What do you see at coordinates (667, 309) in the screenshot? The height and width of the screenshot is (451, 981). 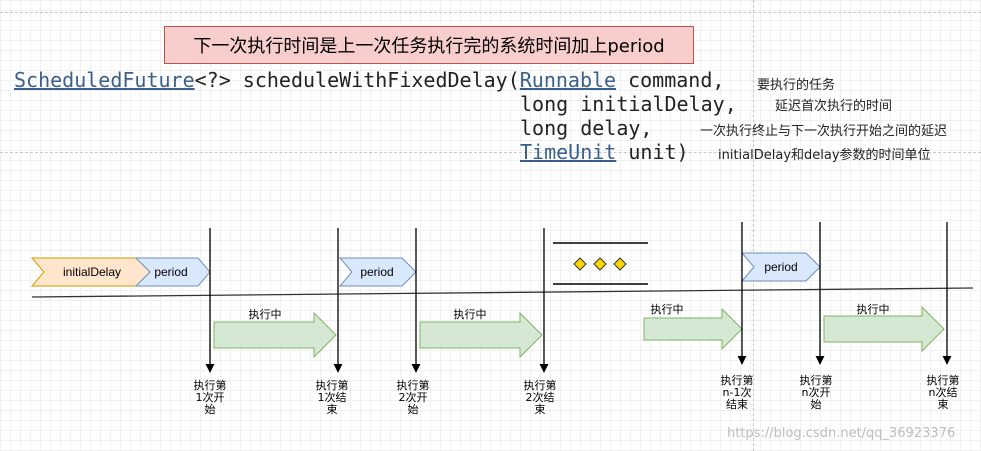 I see `executing-label-3: 执行中` at bounding box center [667, 309].